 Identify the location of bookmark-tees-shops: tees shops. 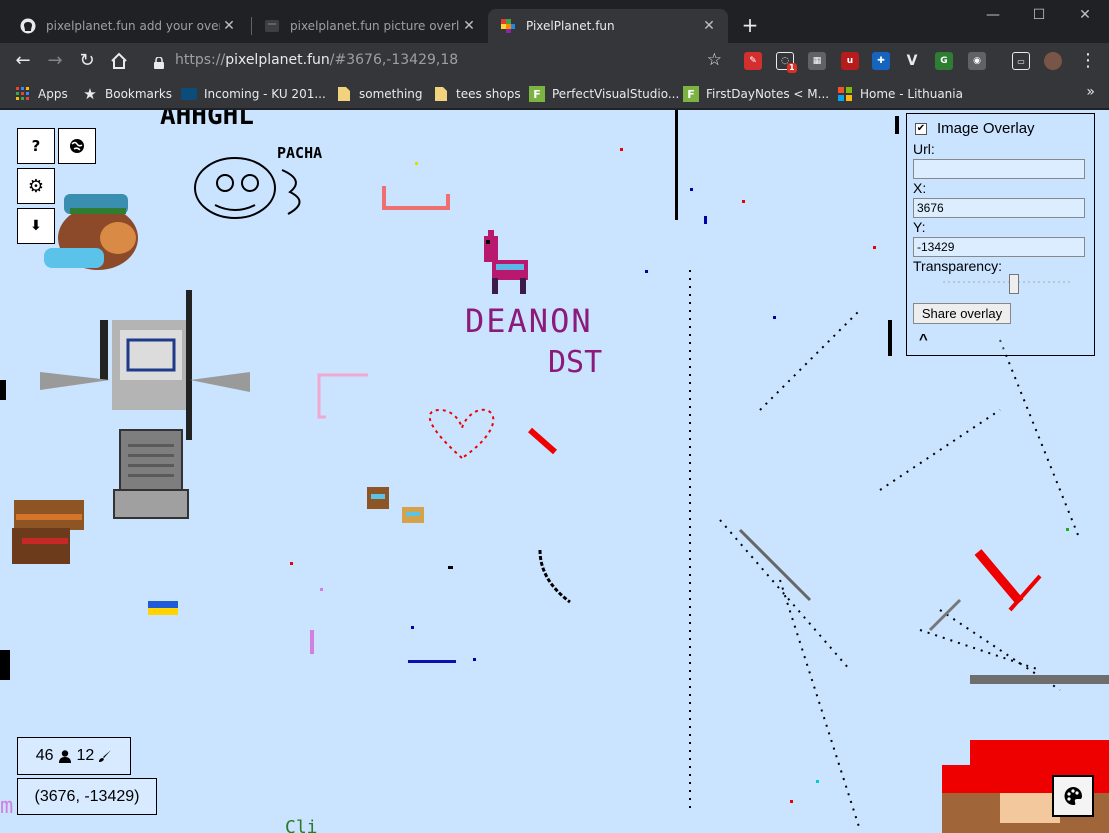
(477, 94).